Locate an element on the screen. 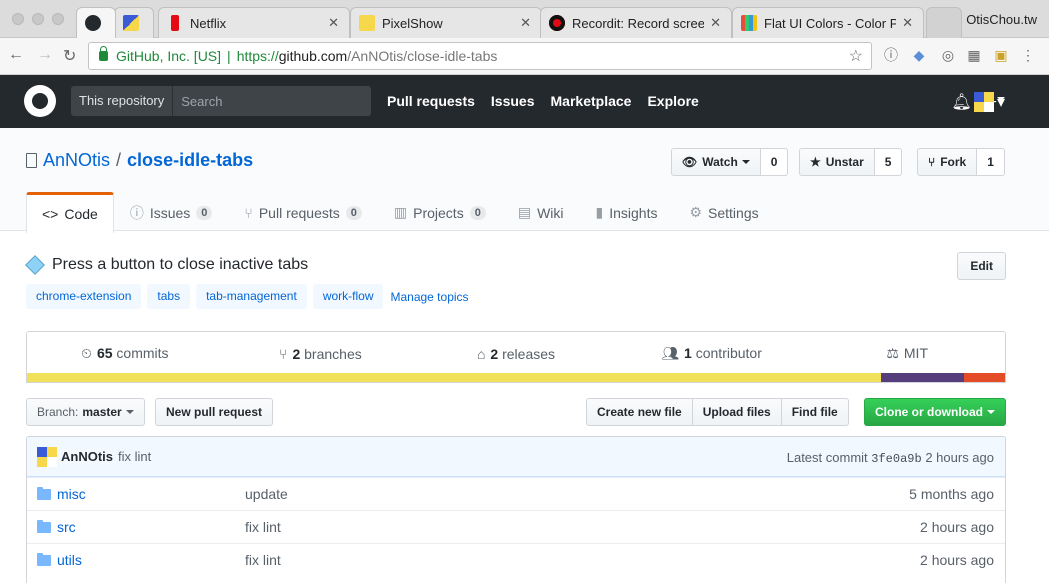  info-extension-icon: ⓘ is located at coordinates (891, 55).